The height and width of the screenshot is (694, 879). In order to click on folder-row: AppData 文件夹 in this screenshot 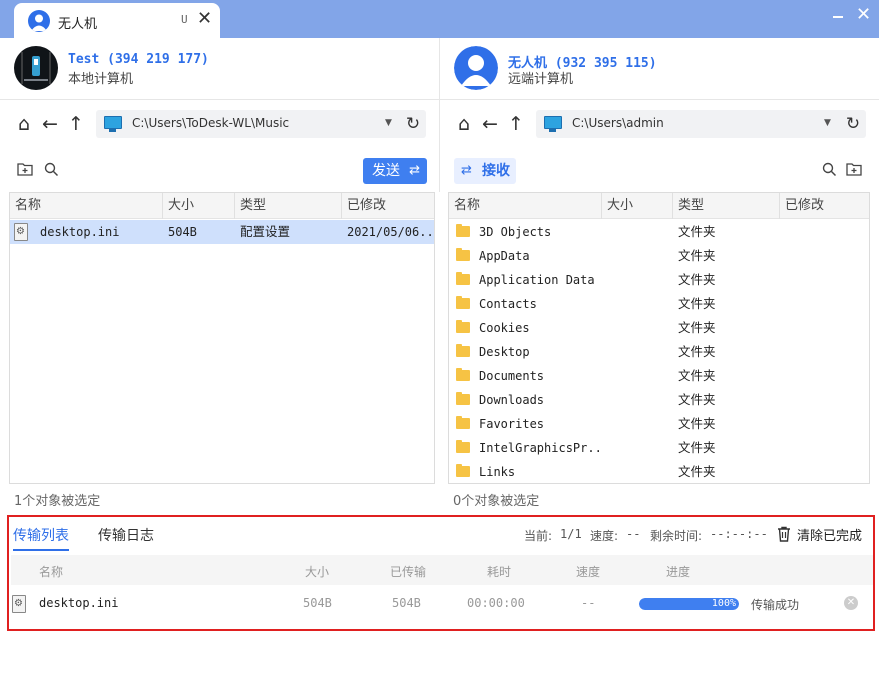, I will do `click(659, 256)`.